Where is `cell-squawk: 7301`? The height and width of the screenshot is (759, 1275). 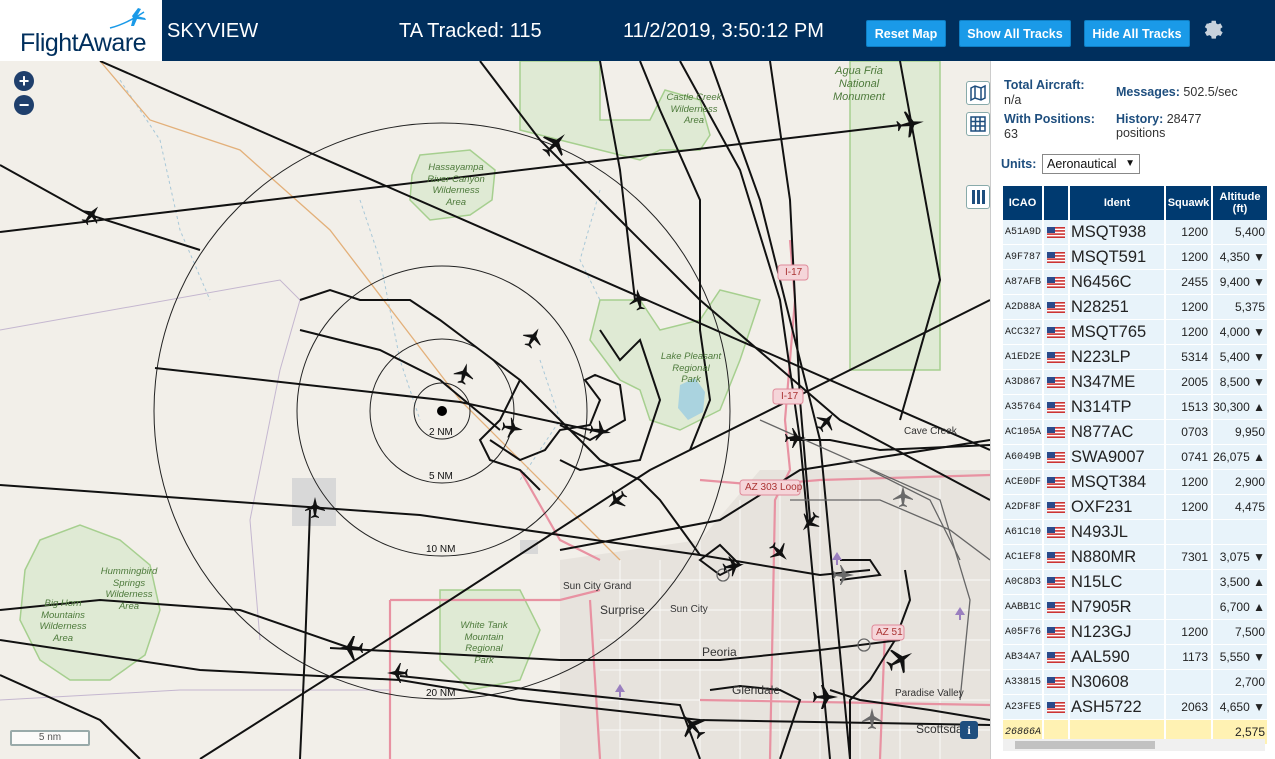
cell-squawk: 7301 is located at coordinates (1189, 557).